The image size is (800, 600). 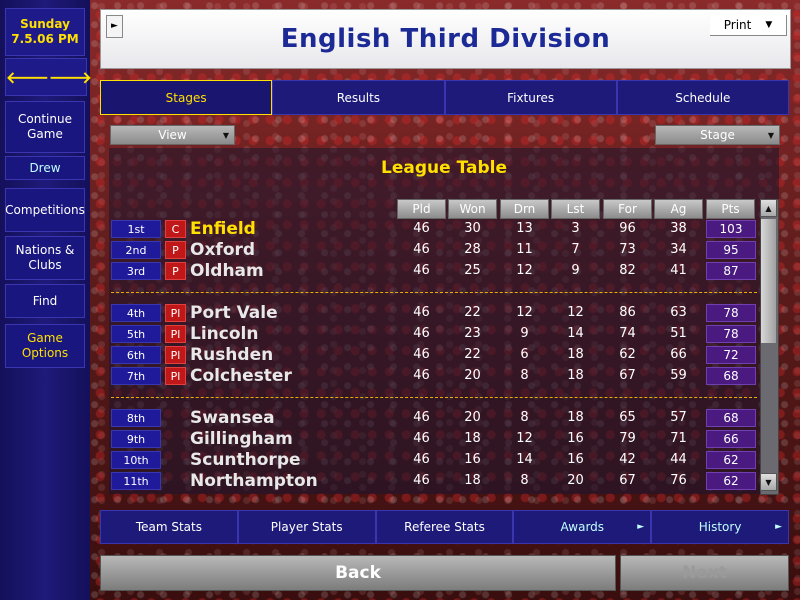 I want to click on back-label: Back, so click(x=358, y=573).